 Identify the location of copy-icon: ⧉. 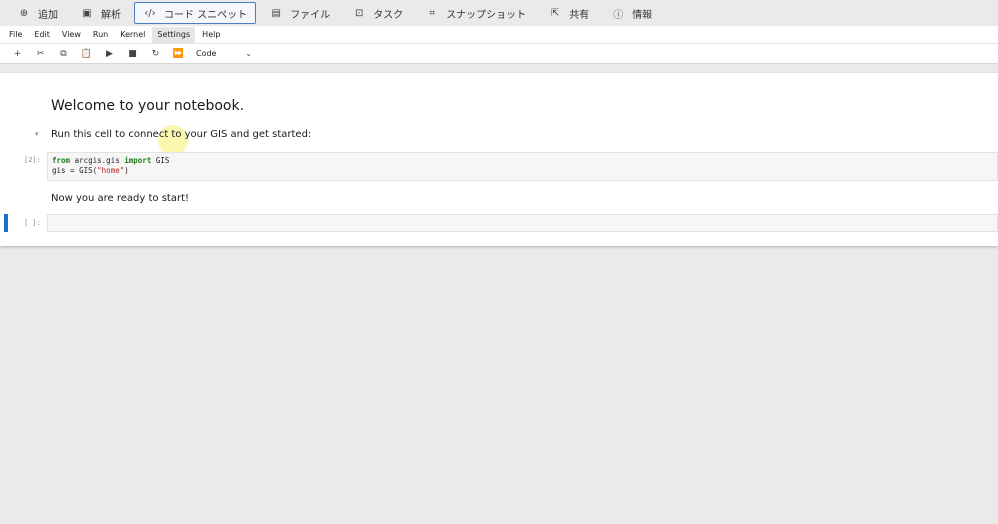
(63, 54).